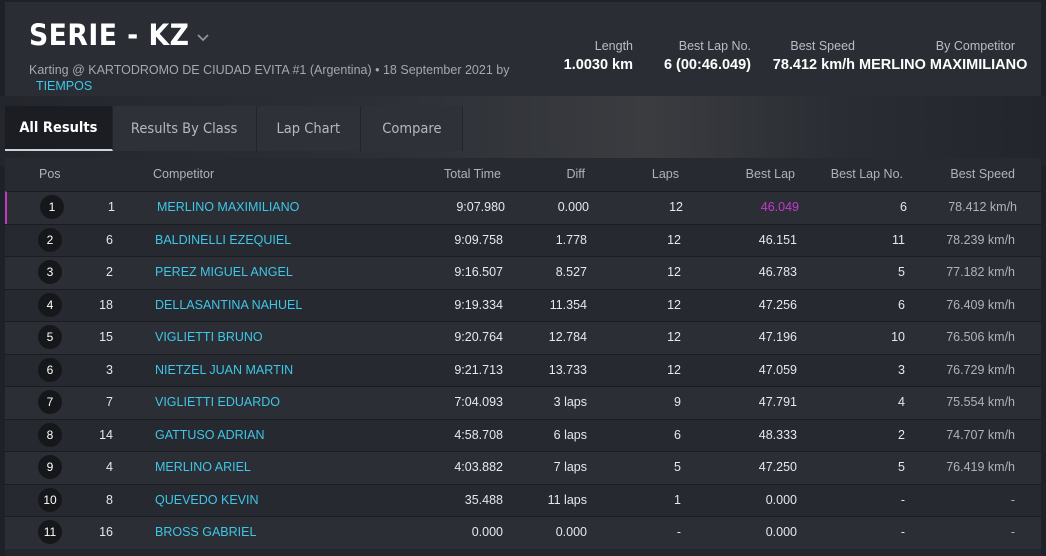 Image resolution: width=1046 pixels, height=556 pixels. What do you see at coordinates (183, 174) in the screenshot?
I see `column-header-competitor: Competitor` at bounding box center [183, 174].